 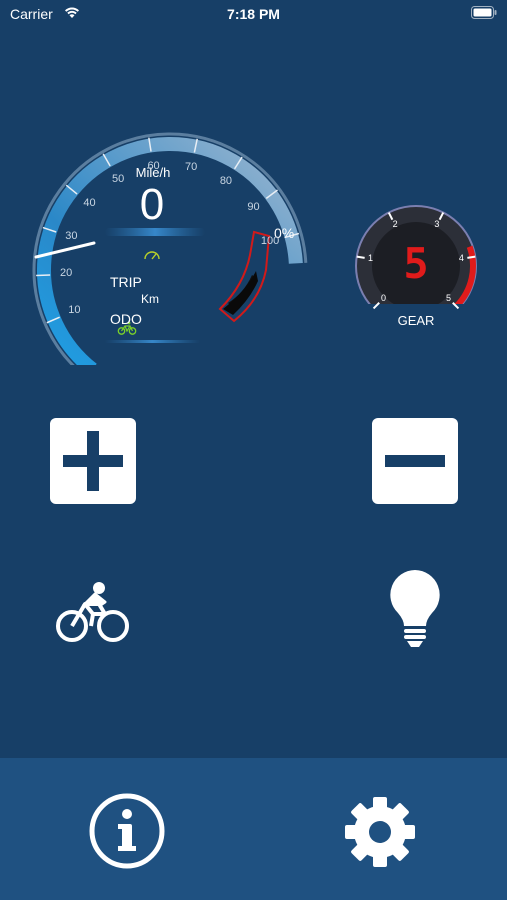 I want to click on speed-tick-label: 50, so click(x=118, y=178).